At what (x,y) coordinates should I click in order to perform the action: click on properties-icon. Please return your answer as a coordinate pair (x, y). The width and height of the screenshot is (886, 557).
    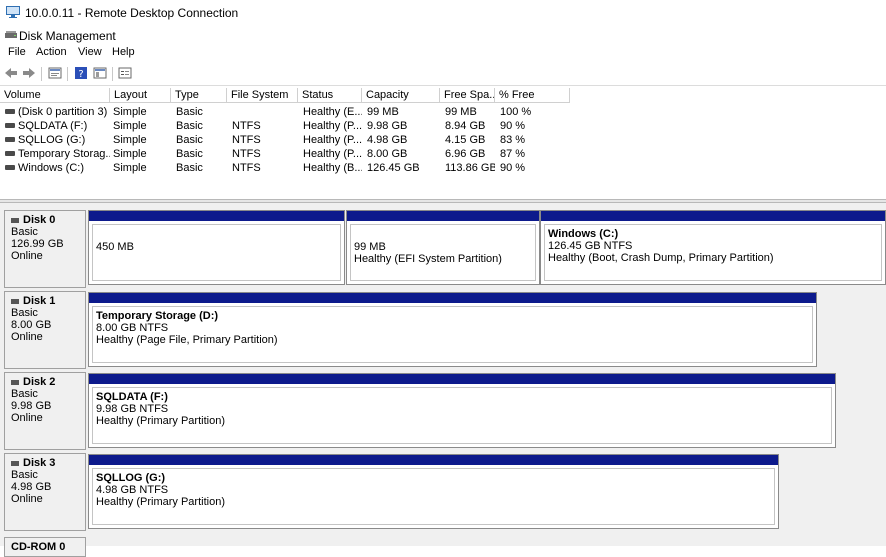
    Looking at the image, I should click on (55, 74).